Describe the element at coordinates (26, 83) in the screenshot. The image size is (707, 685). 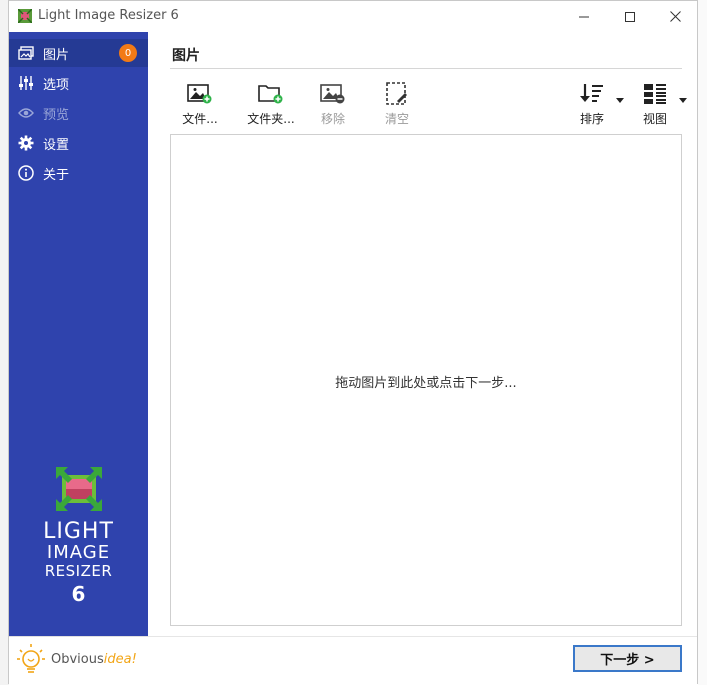
I see `sliders-icon` at that location.